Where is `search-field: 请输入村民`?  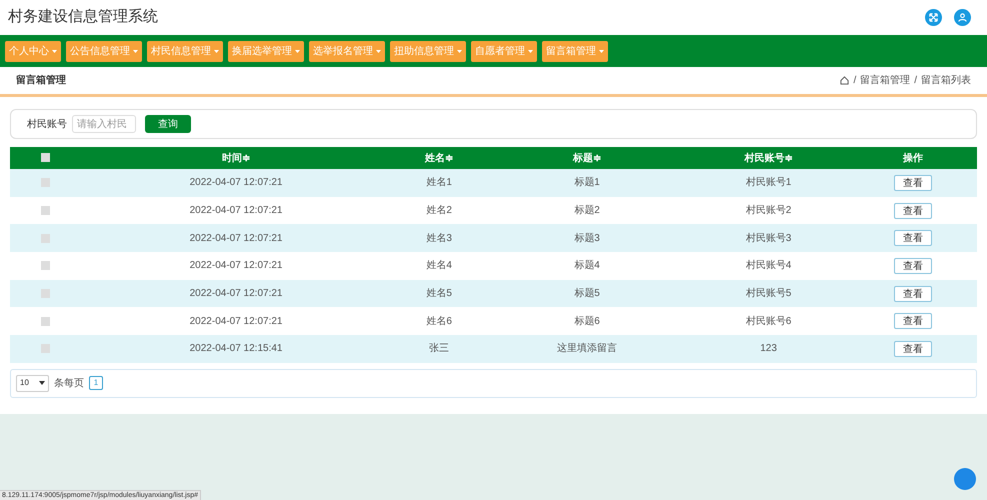 search-field: 请输入村民 is located at coordinates (104, 124).